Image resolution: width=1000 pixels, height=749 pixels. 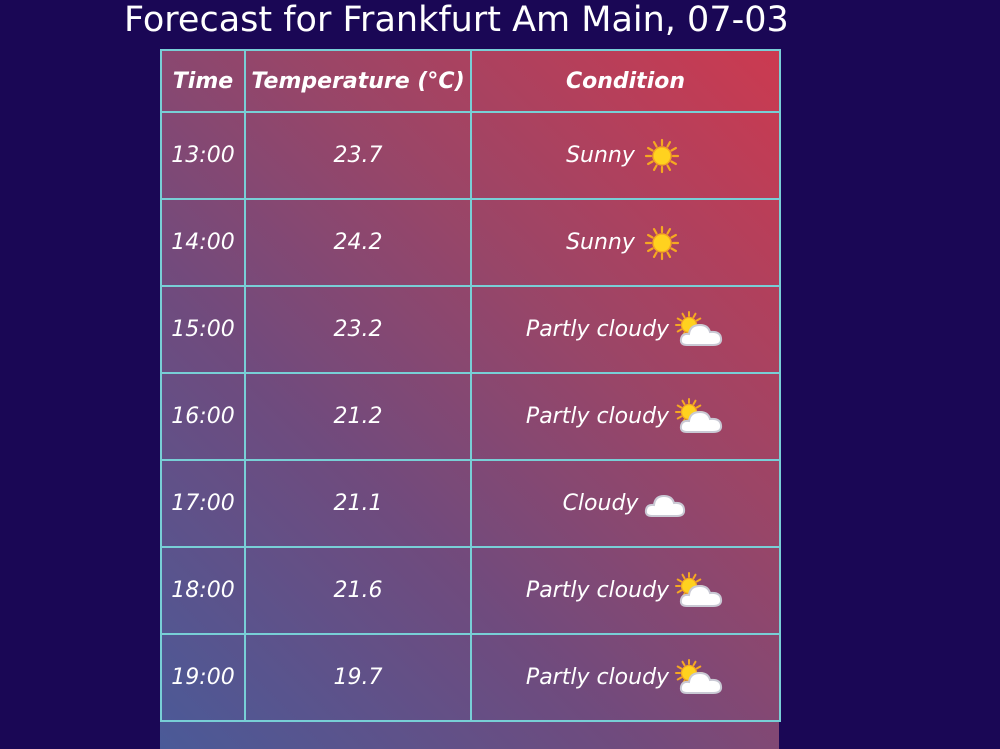 I want to click on cell-temperature: 23.7, so click(x=358, y=155).